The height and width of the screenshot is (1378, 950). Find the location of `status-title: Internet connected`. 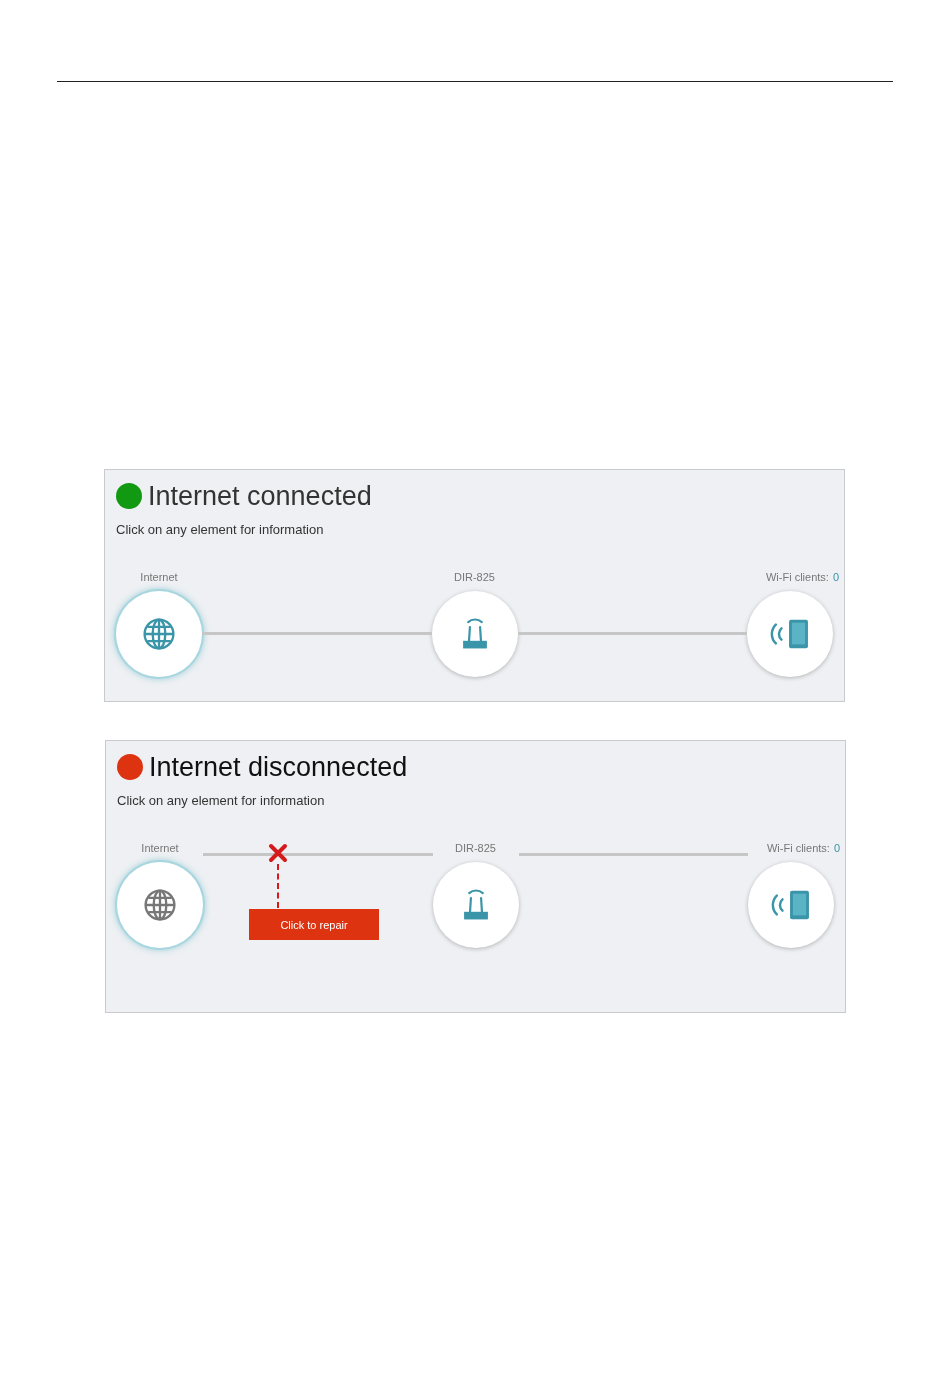

status-title: Internet connected is located at coordinates (260, 496).